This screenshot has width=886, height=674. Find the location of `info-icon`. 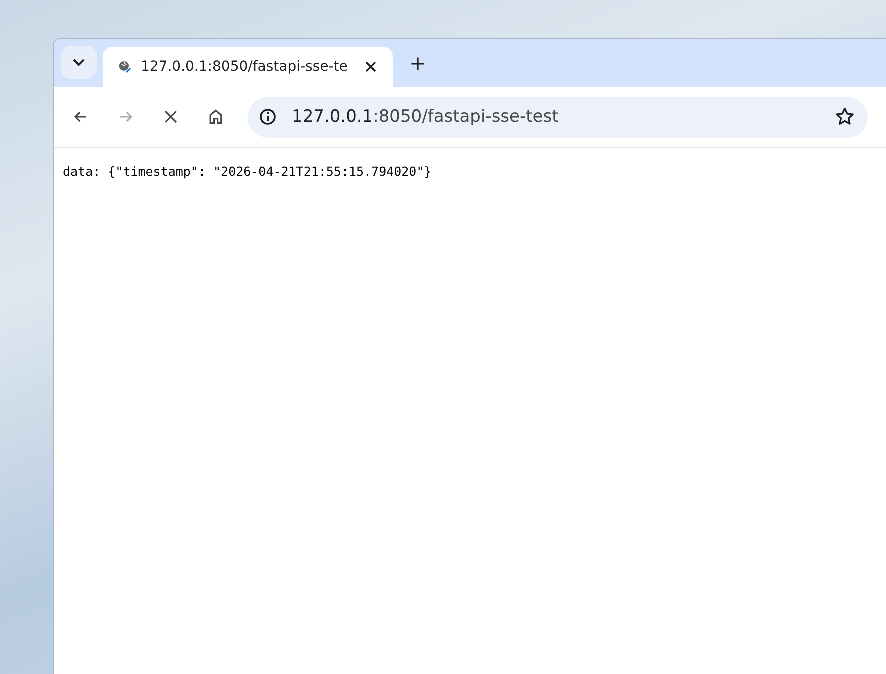

info-icon is located at coordinates (268, 117).